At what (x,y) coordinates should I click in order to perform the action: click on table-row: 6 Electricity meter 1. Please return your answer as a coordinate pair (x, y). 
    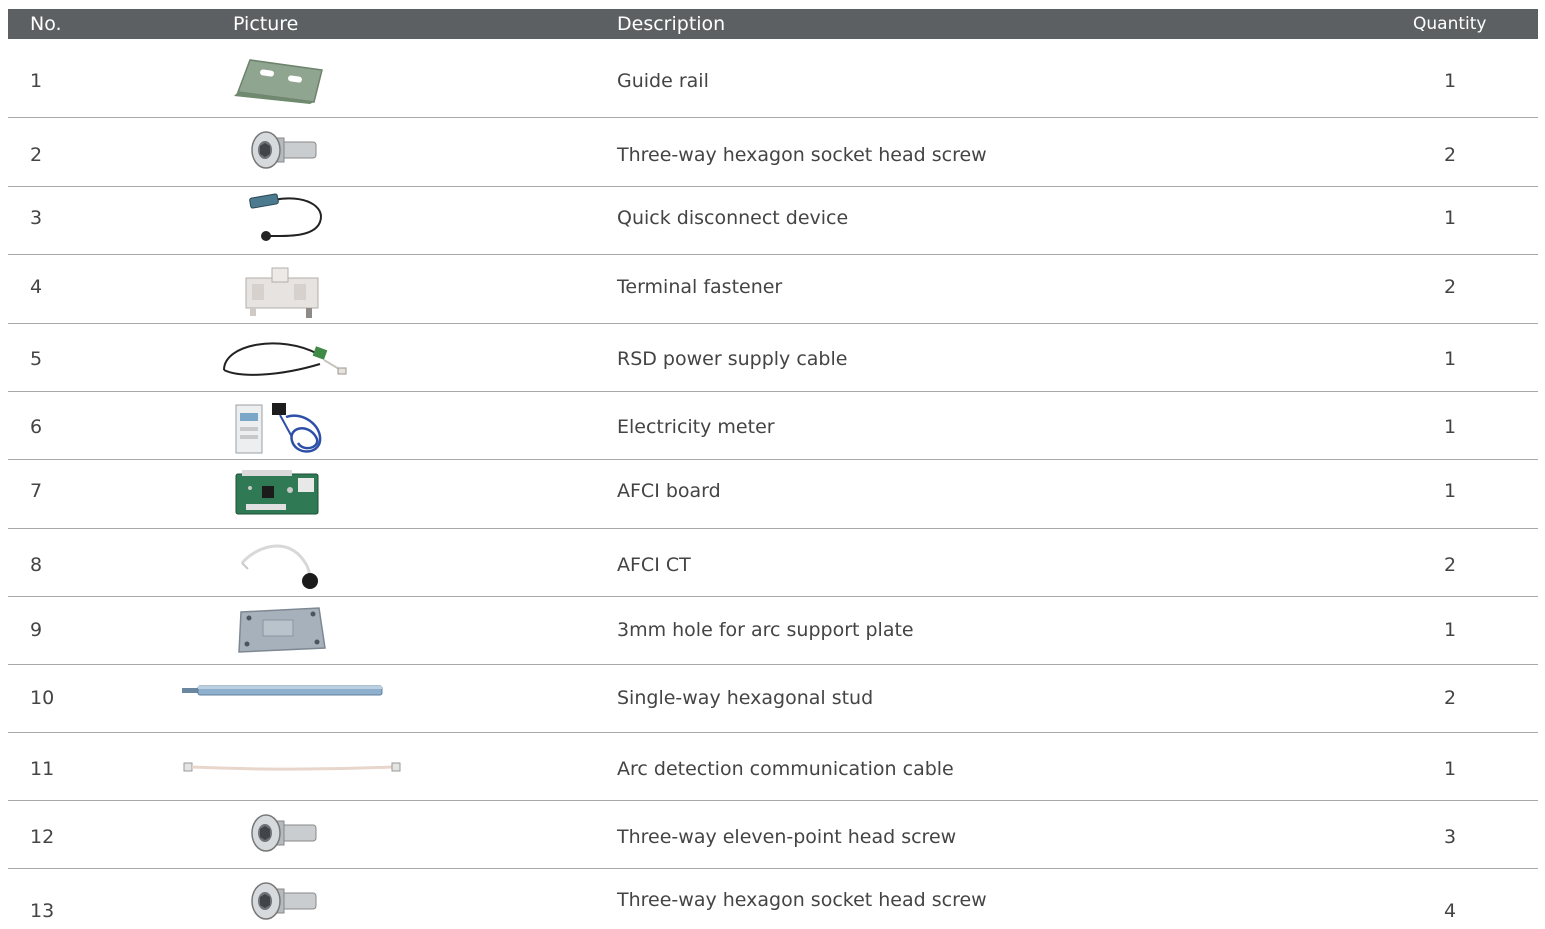
    Looking at the image, I should click on (773, 426).